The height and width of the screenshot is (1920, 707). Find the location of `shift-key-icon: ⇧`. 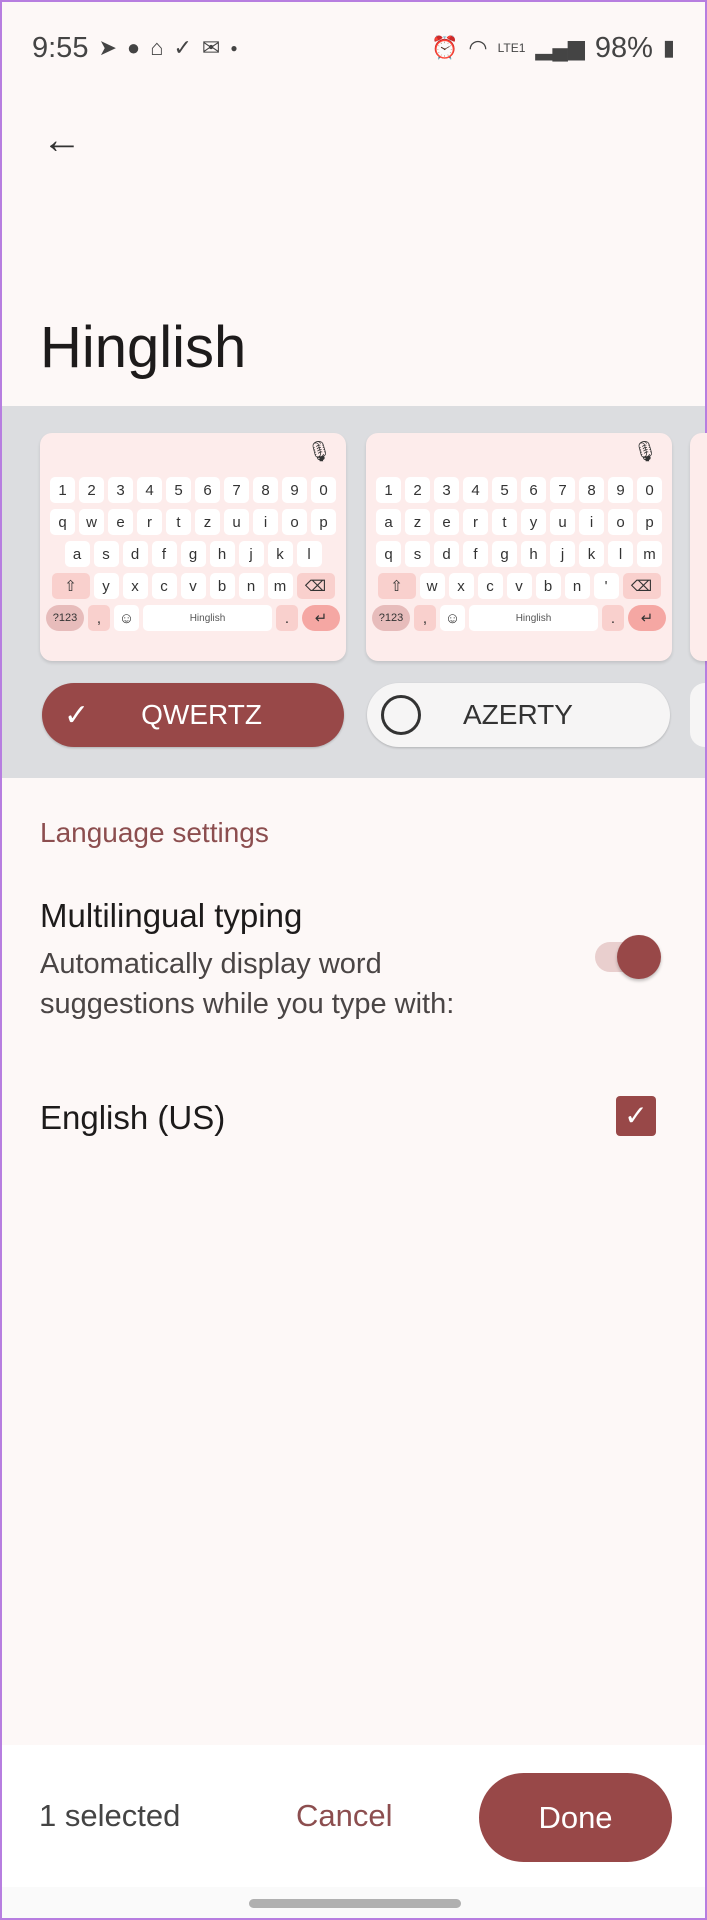

shift-key-icon: ⇧ is located at coordinates (396, 586).